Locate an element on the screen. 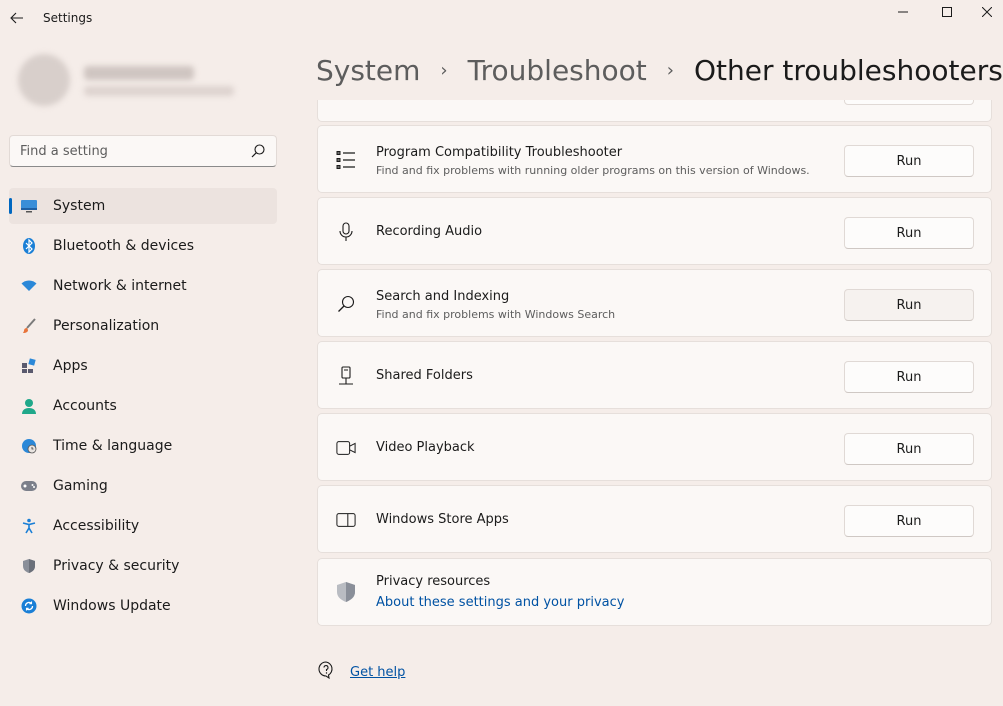  page-title: Other troubleshooters is located at coordinates (848, 70).